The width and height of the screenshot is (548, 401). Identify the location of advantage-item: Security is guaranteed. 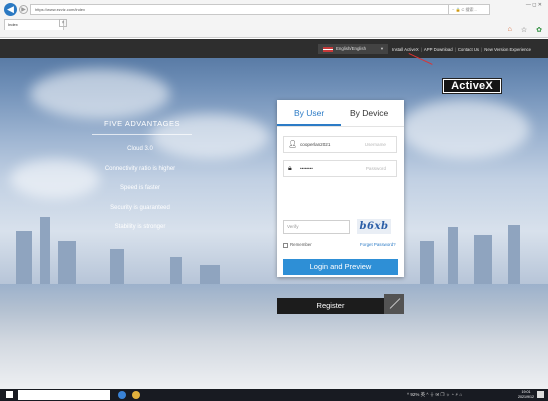
(140, 208).